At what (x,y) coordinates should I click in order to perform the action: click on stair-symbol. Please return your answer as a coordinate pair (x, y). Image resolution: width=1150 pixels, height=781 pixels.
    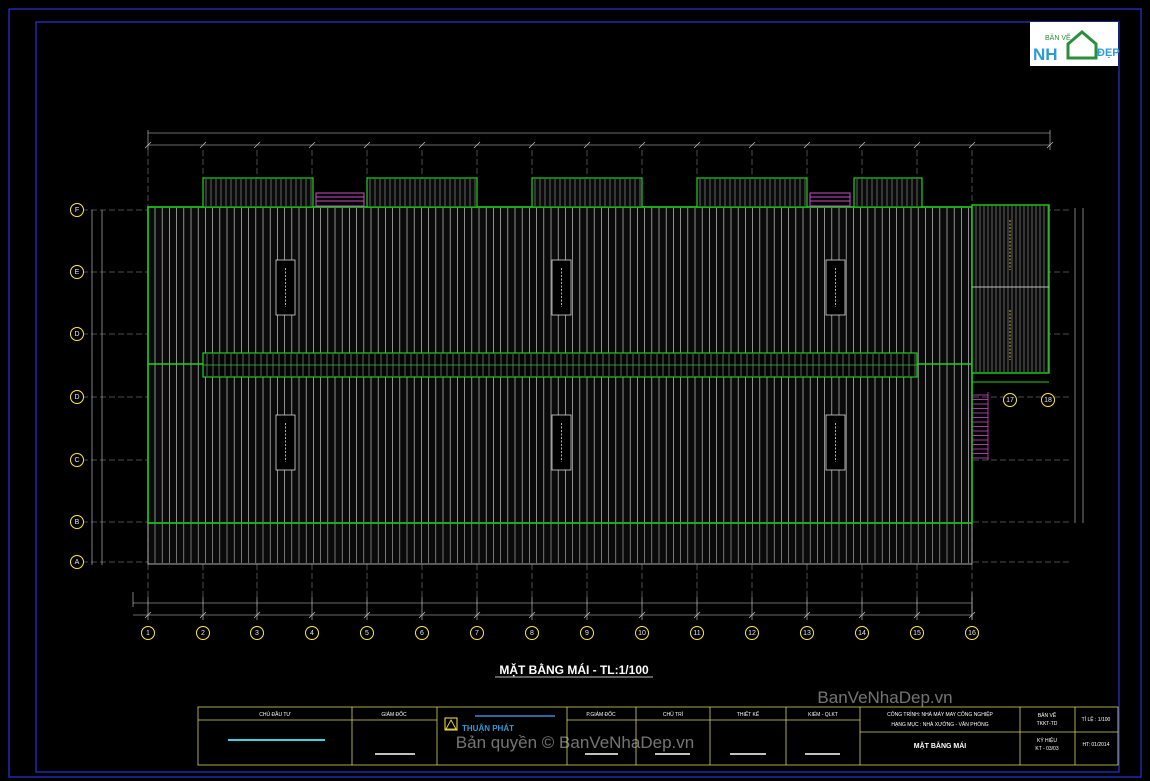
    Looking at the image, I should click on (980, 426).